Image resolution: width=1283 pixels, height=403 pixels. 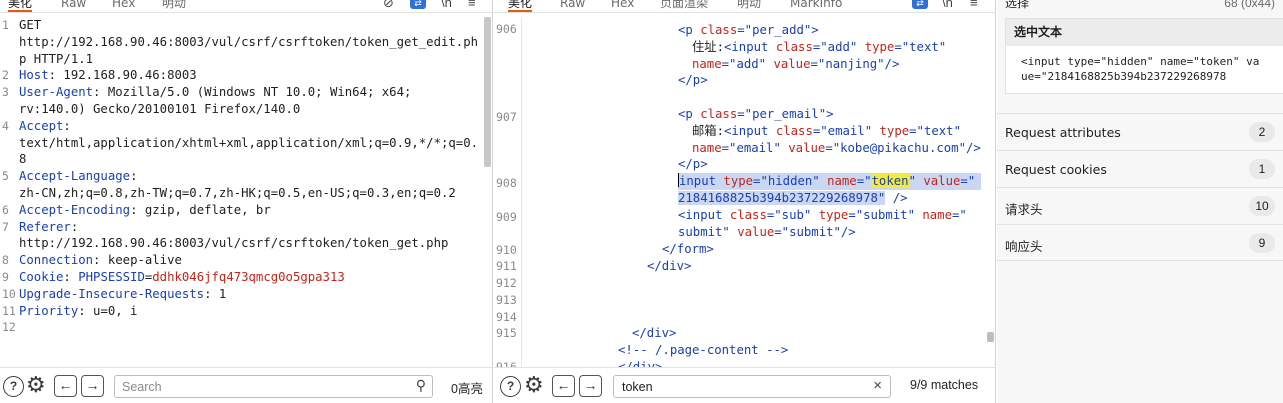 I want to click on header-name: Accept, so click(x=41, y=125).